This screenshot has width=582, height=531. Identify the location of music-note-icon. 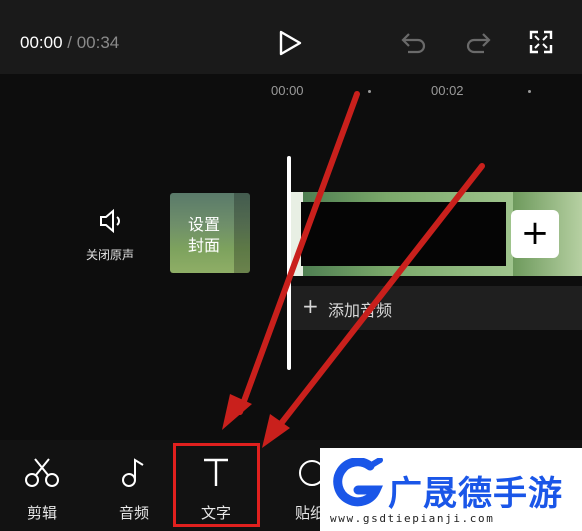
(133, 472).